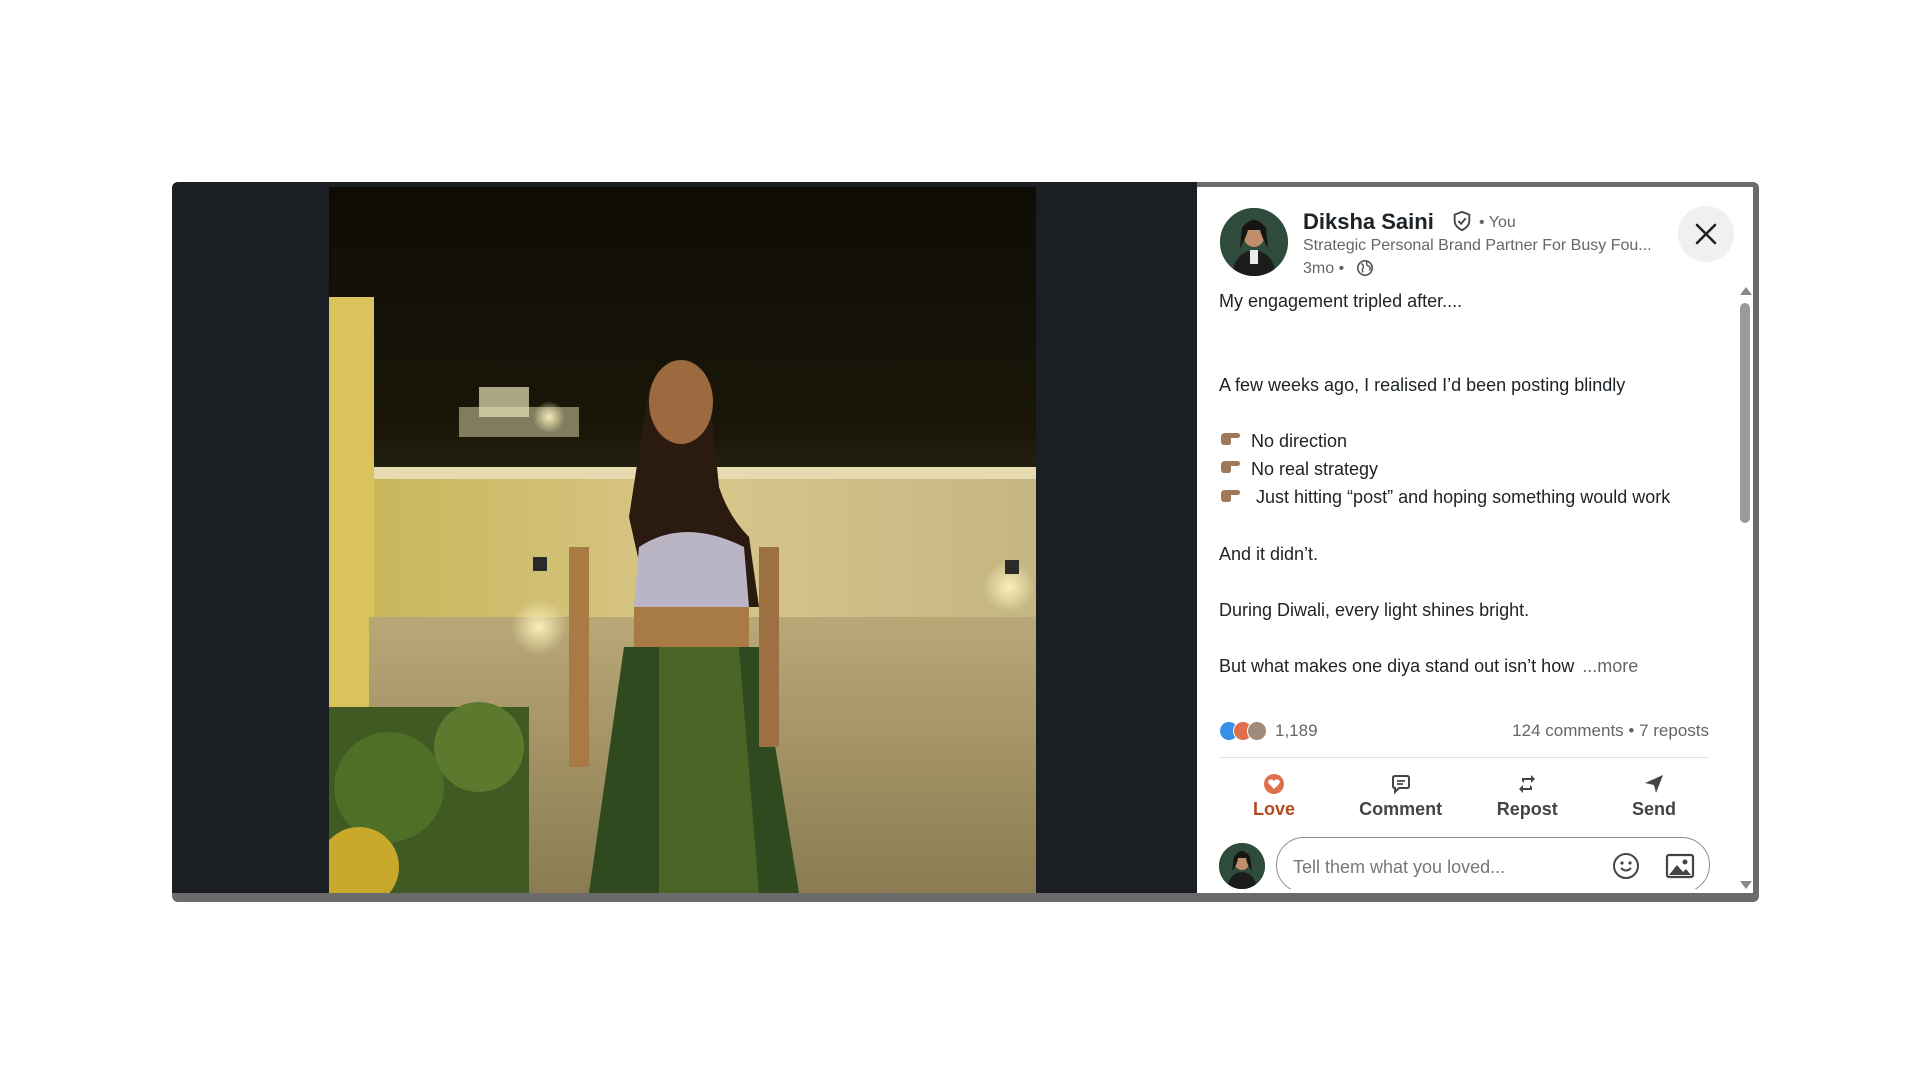  I want to click on divider, so click(1464, 757).